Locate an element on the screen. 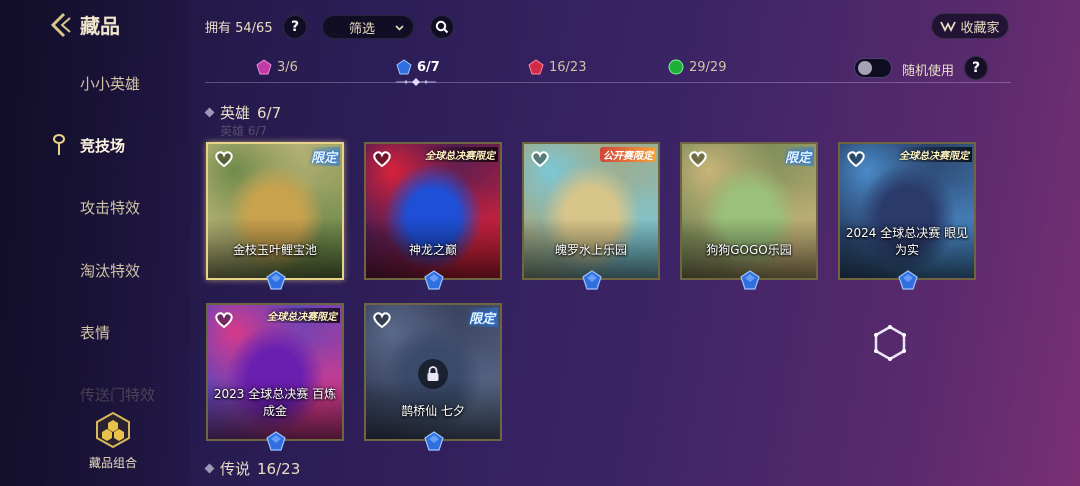 This screenshot has width=1080, height=486. arena-name: 金枝玉叶鲤宝池 is located at coordinates (274, 250).